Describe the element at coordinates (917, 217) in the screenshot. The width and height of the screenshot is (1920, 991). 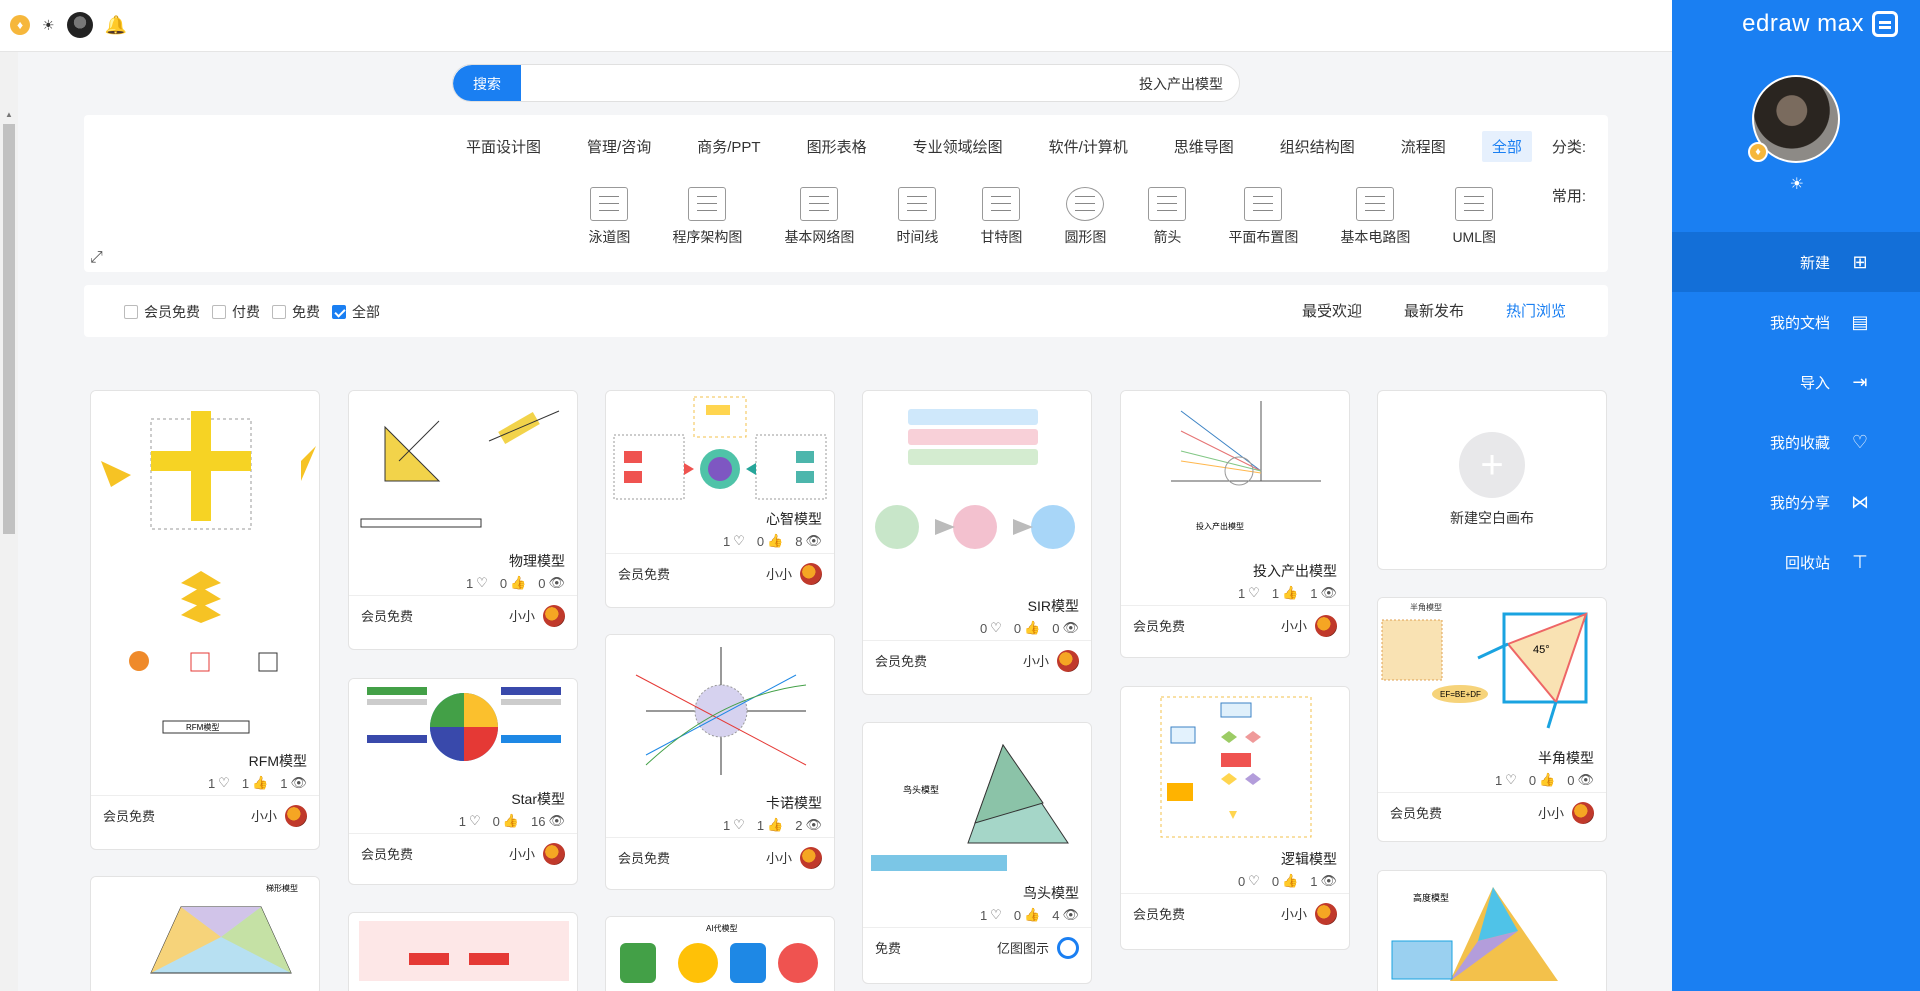
I see `common-timeline: 时间线` at that location.